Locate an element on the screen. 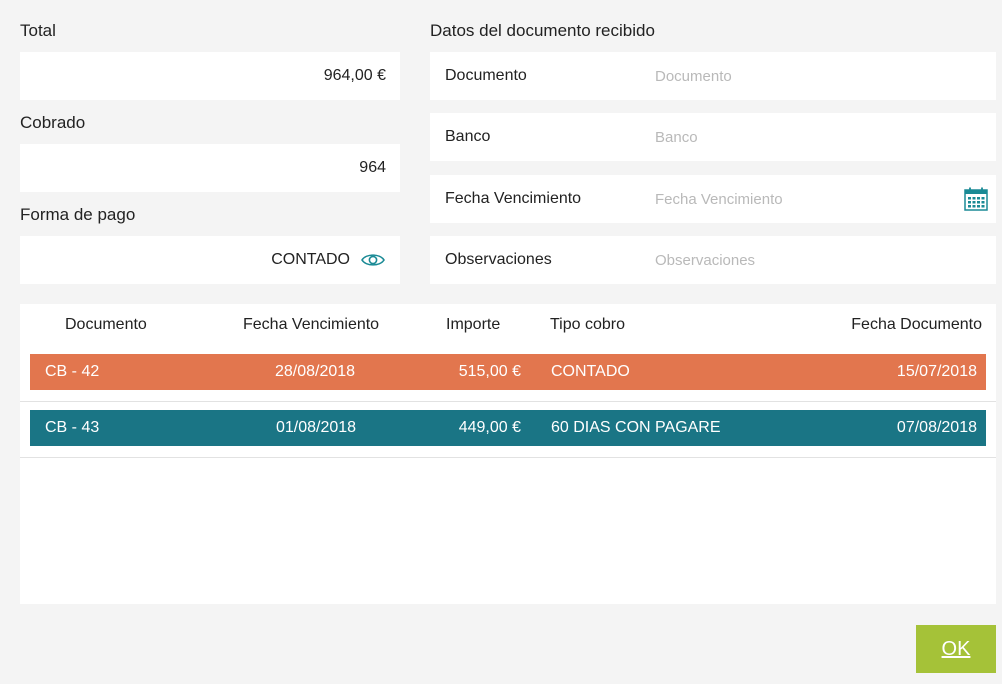 Image resolution: width=1002 pixels, height=684 pixels. cell-documento: CB - 43 is located at coordinates (72, 427).